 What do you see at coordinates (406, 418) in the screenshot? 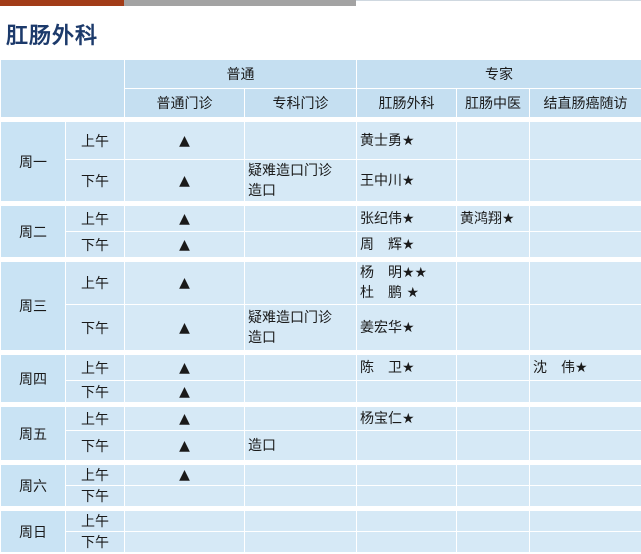
I see `surgery-expert-cell: 杨宝仁★` at bounding box center [406, 418].